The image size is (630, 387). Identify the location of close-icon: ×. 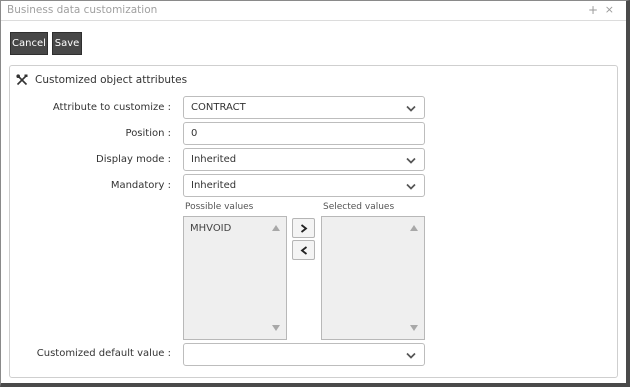
(609, 10).